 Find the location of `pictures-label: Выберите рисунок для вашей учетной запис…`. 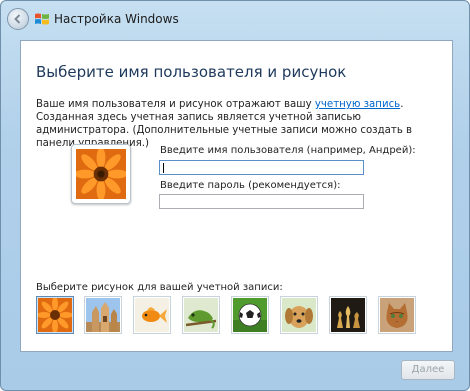

pictures-label: Выберите рисунок для вашей учетной запис… is located at coordinates (159, 287).